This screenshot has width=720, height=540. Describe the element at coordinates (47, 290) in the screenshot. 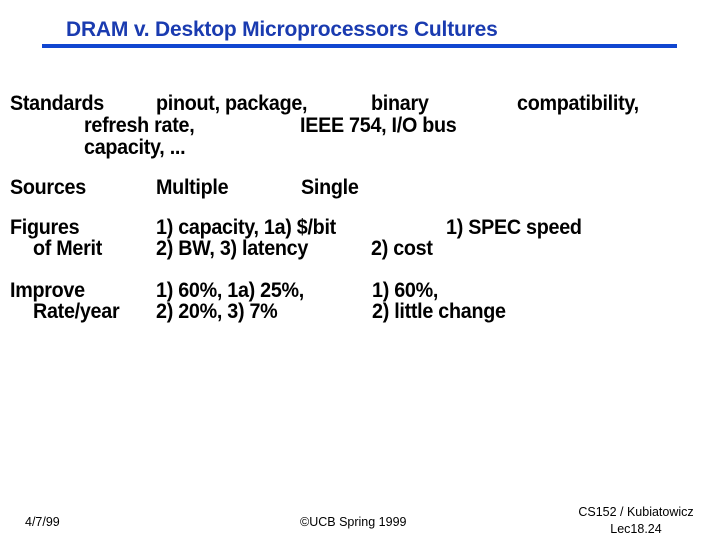

I see `row-label-improve-1: Improve` at that location.